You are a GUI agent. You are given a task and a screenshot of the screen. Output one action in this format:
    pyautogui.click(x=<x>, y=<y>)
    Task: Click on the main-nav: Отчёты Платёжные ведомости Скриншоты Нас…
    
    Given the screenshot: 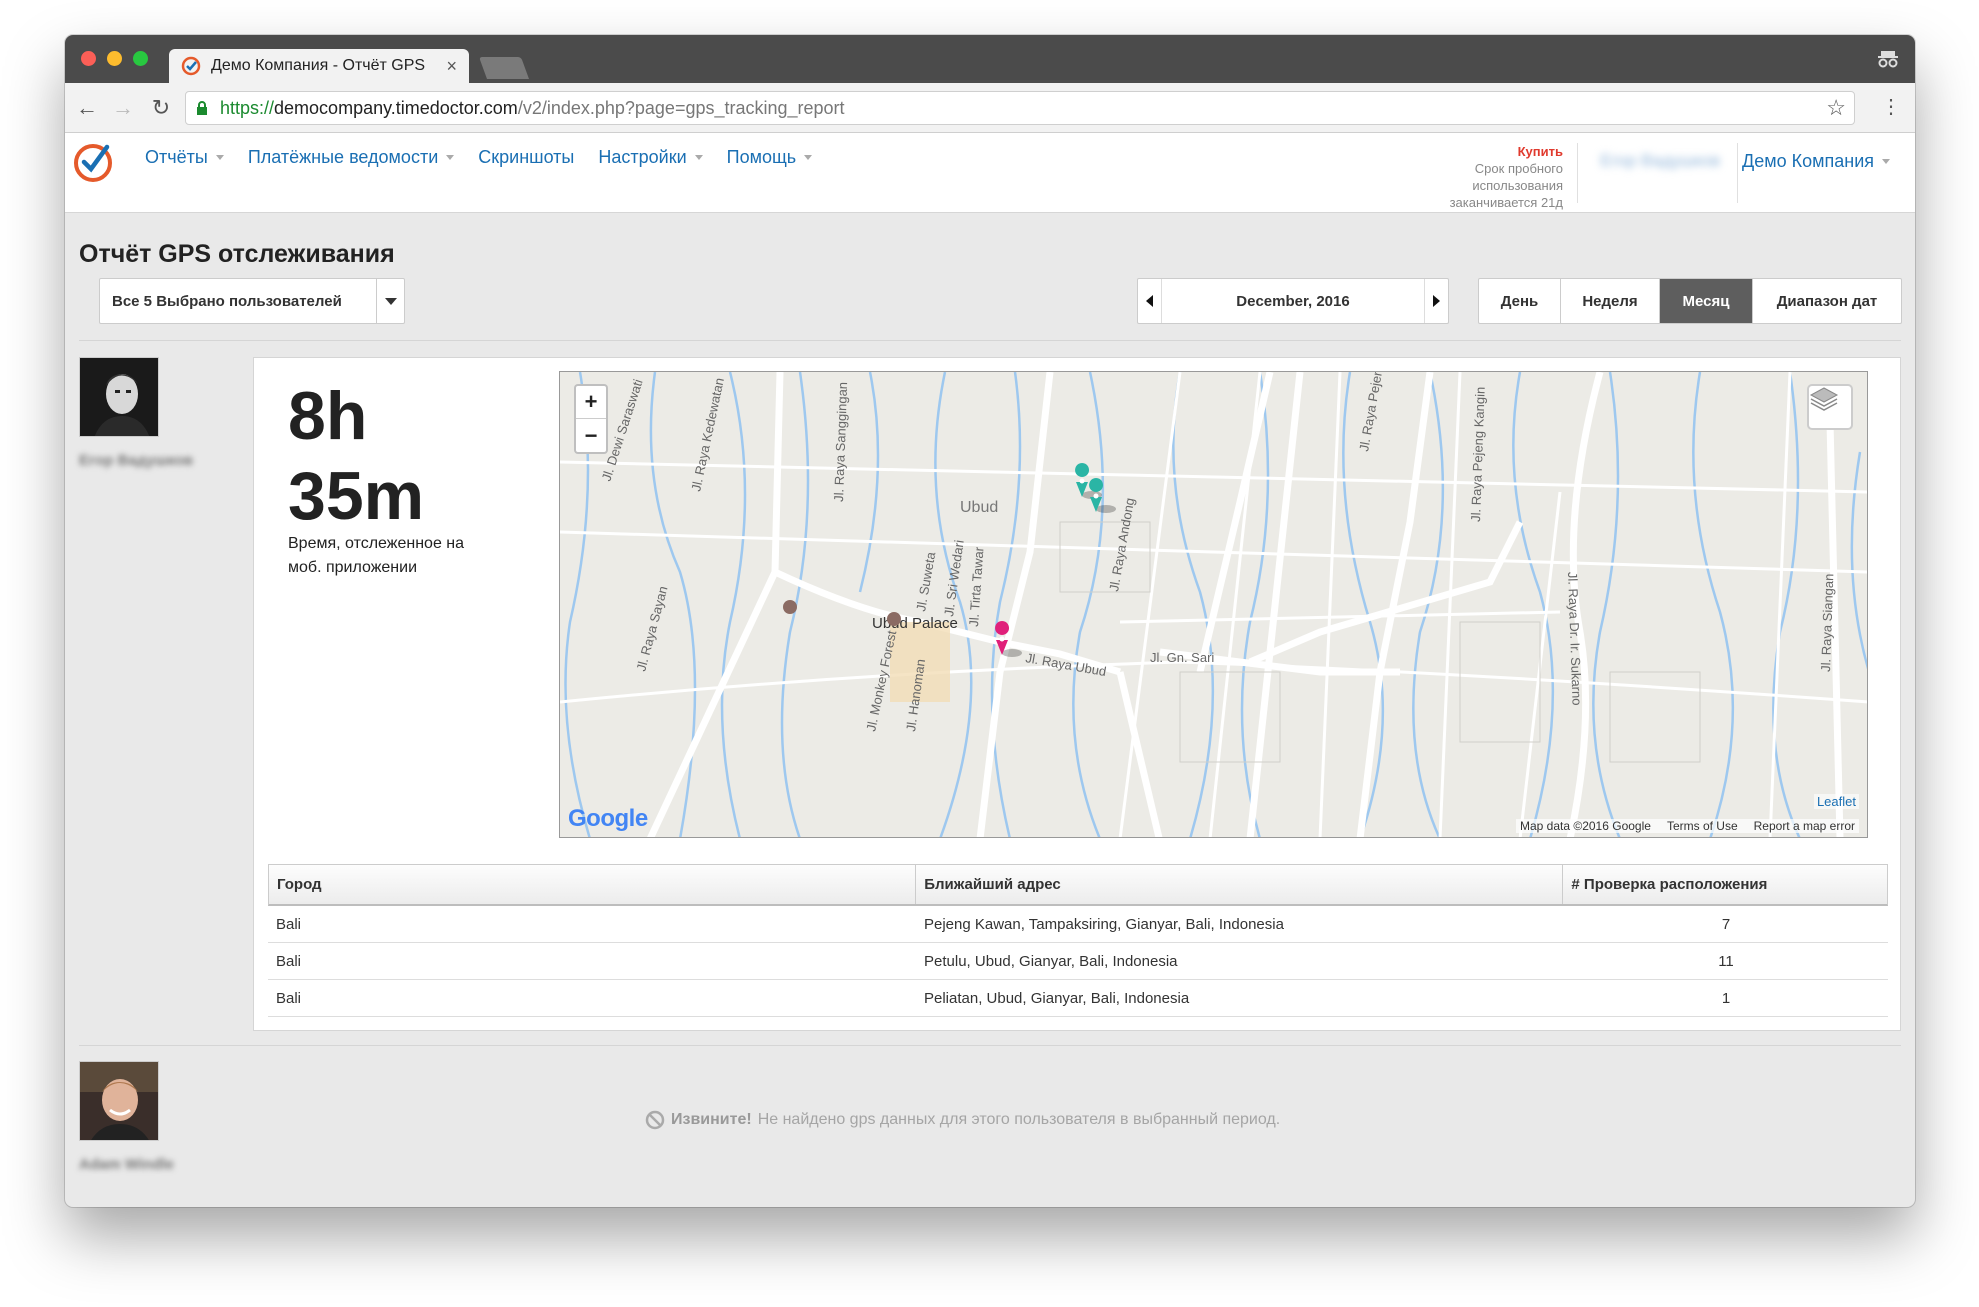 What is the action you would take?
    pyautogui.click(x=490, y=157)
    